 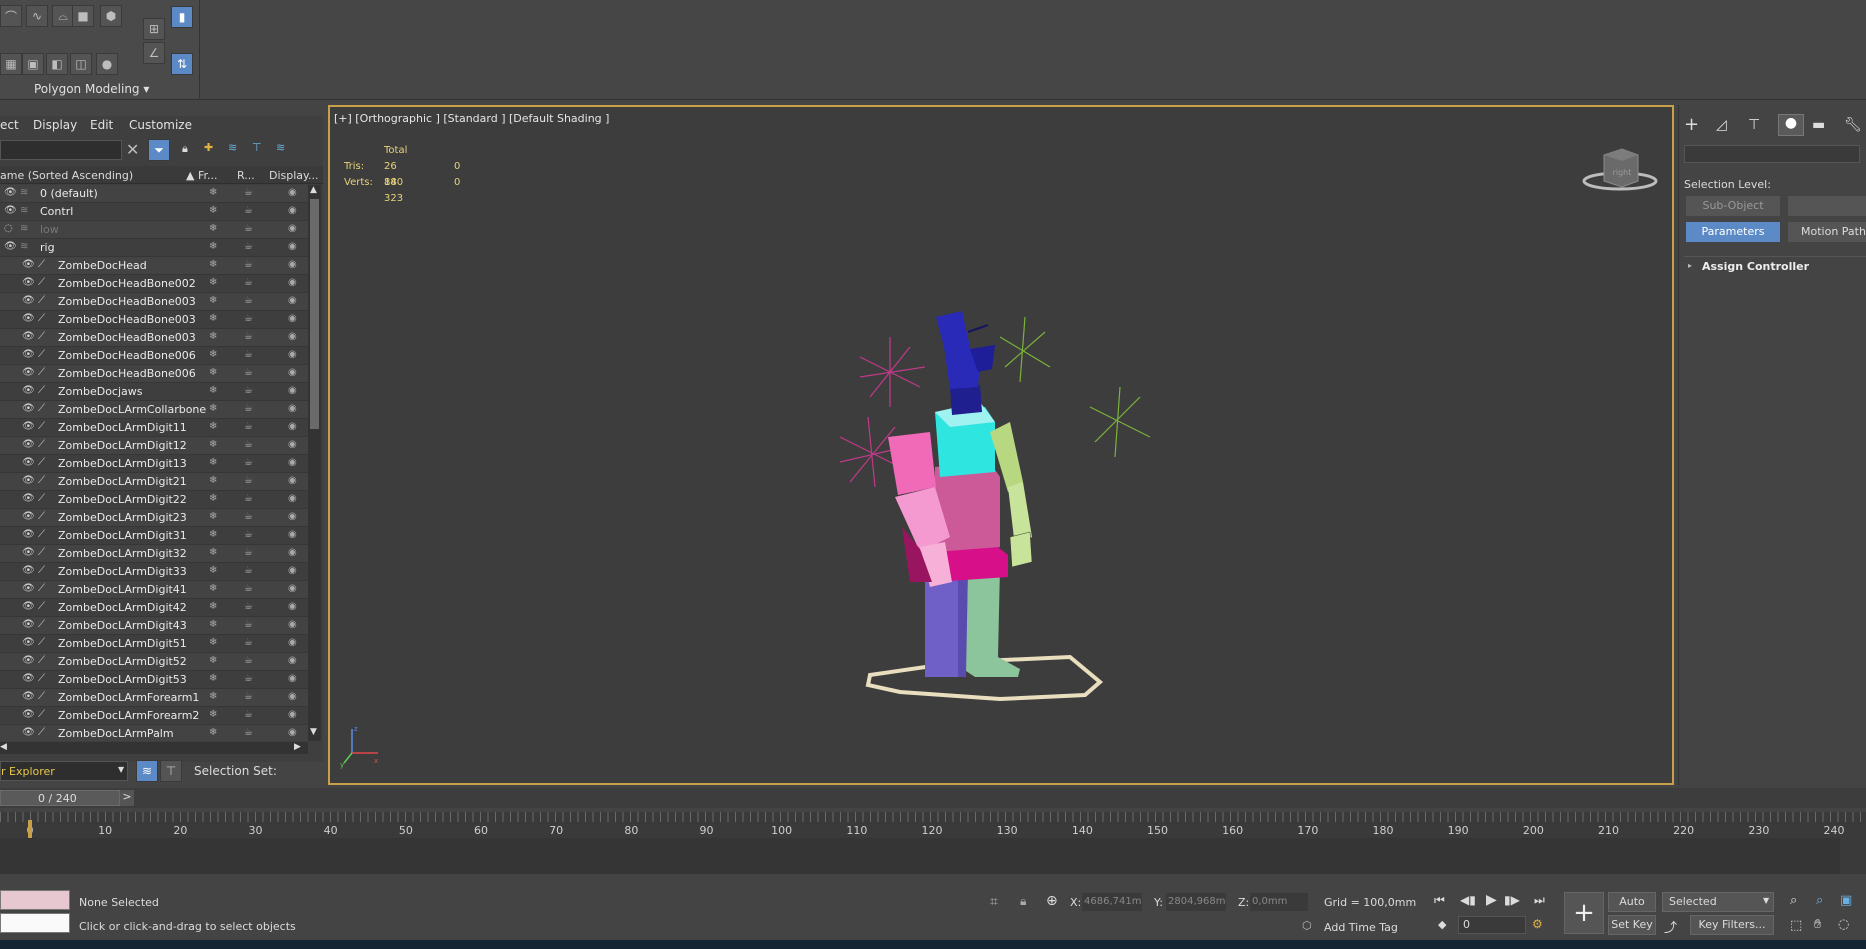 What do you see at coordinates (107, 64) in the screenshot?
I see `render-setup-icon: ●` at bounding box center [107, 64].